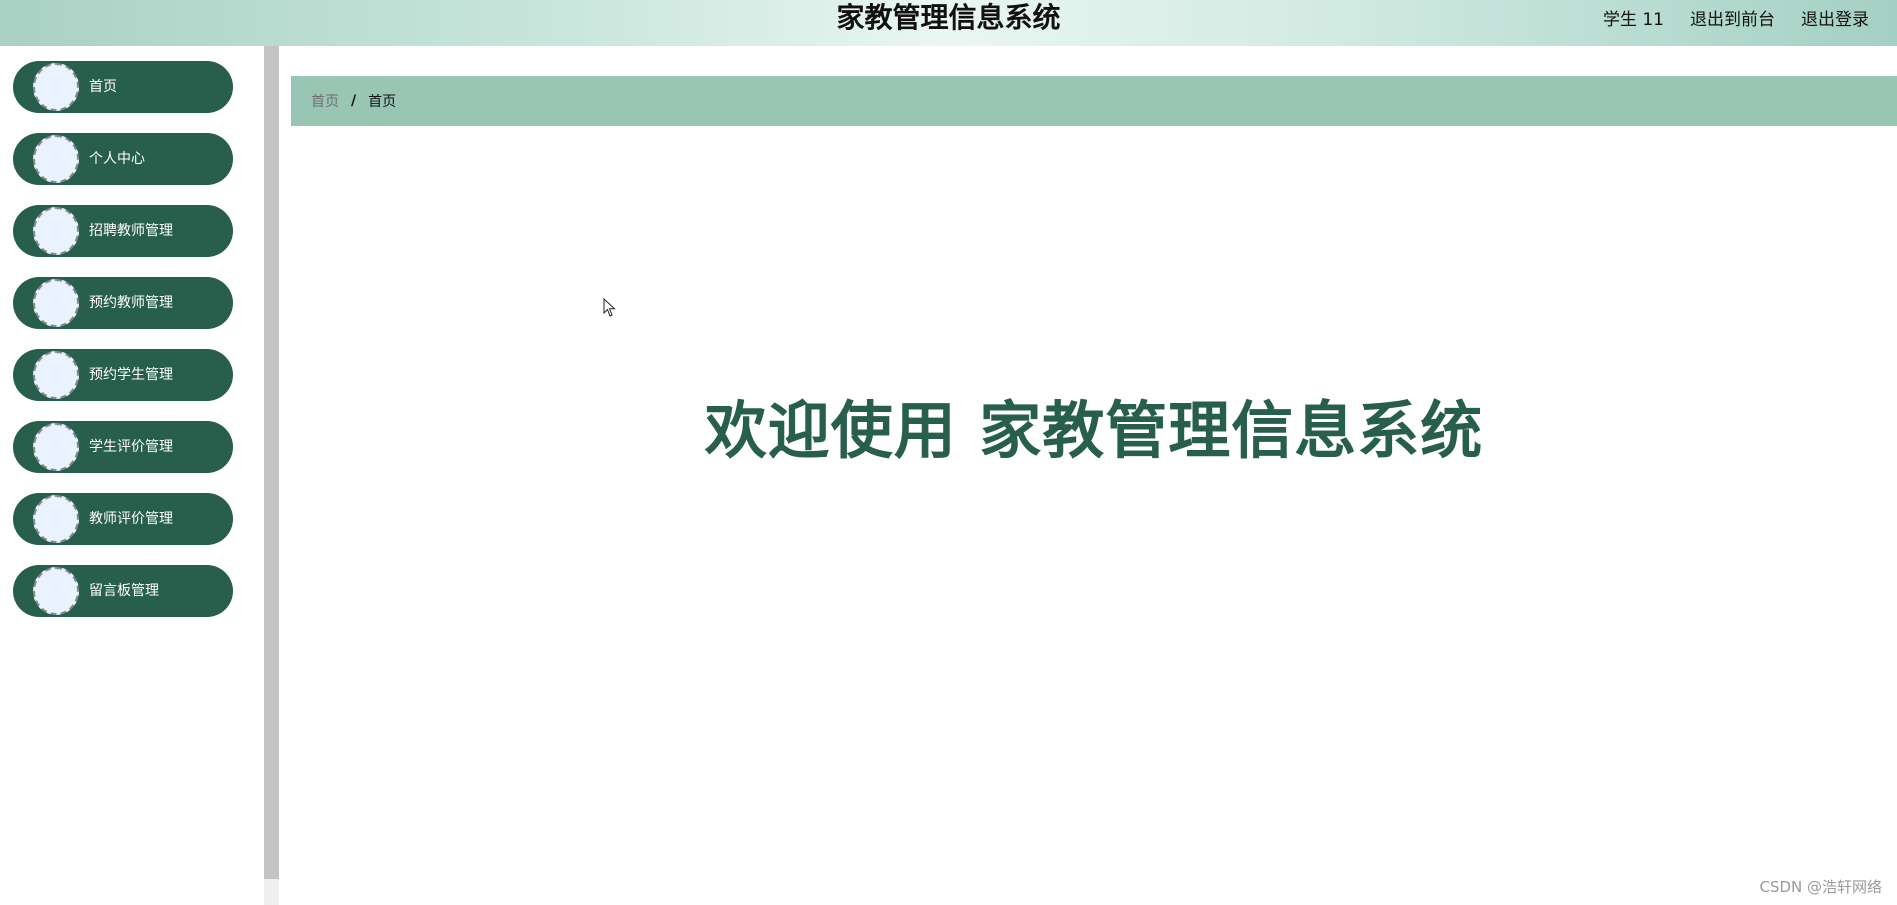 The height and width of the screenshot is (905, 1897). I want to click on sidebar-scrollbar-thumb, so click(271, 462).